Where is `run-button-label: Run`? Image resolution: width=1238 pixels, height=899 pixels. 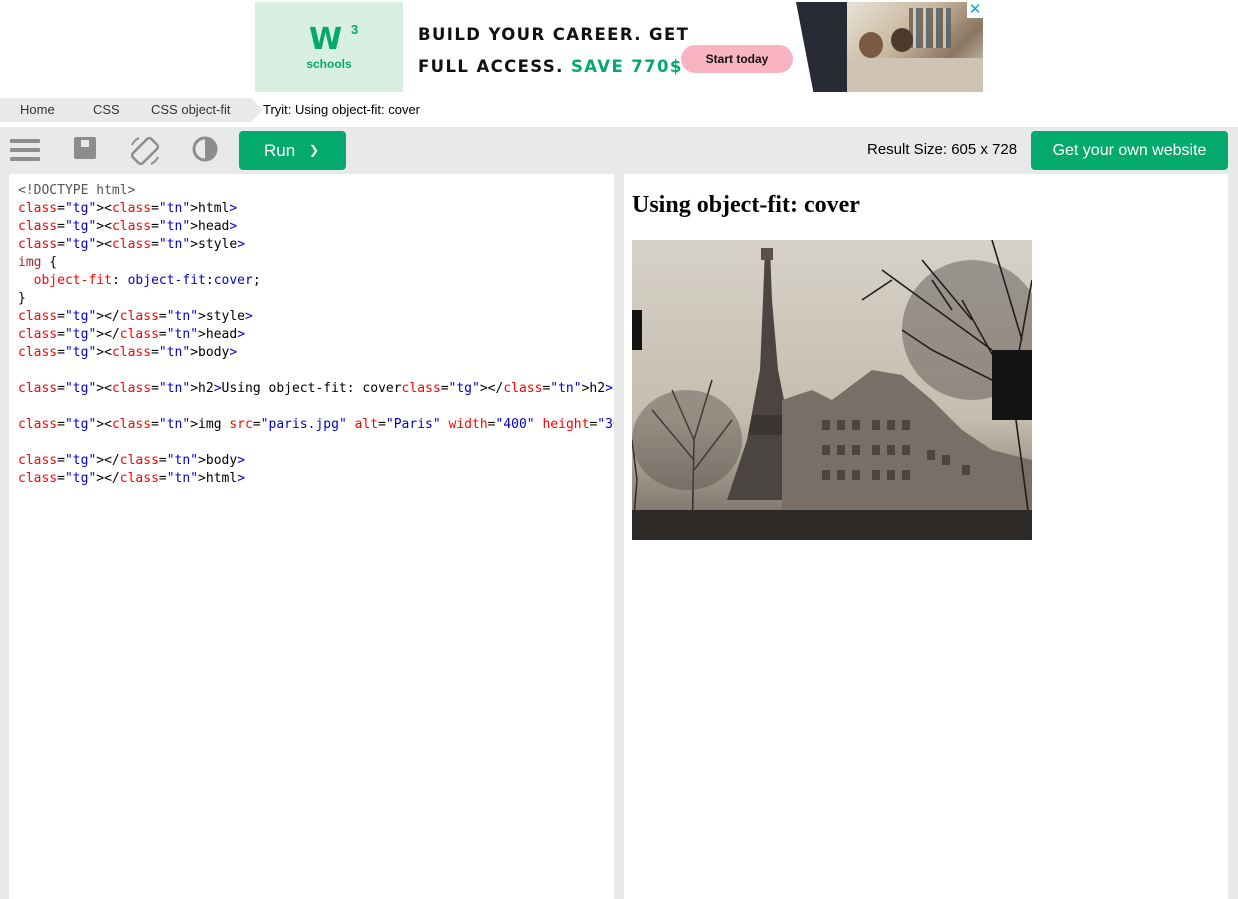 run-button-label: Run is located at coordinates (280, 150).